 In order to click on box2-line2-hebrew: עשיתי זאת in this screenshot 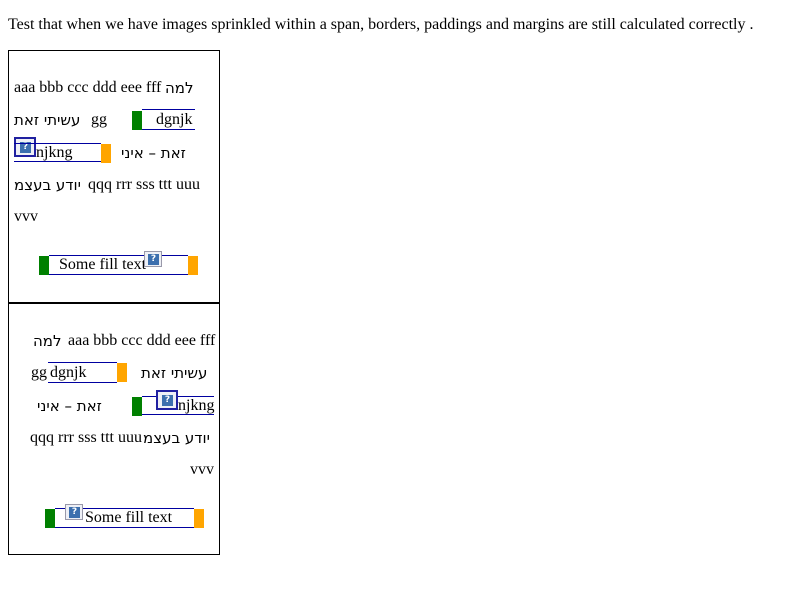, I will do `click(174, 373)`.